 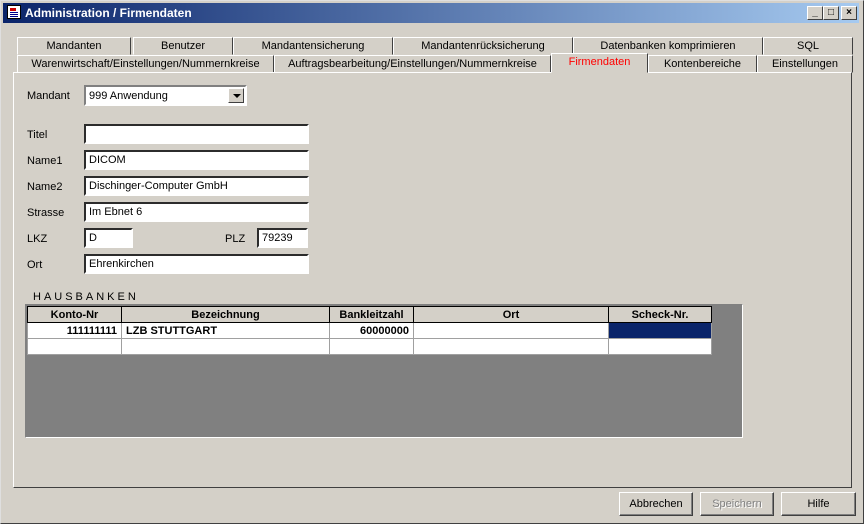 What do you see at coordinates (282, 238) in the screenshot?
I see `plz-field: 79239` at bounding box center [282, 238].